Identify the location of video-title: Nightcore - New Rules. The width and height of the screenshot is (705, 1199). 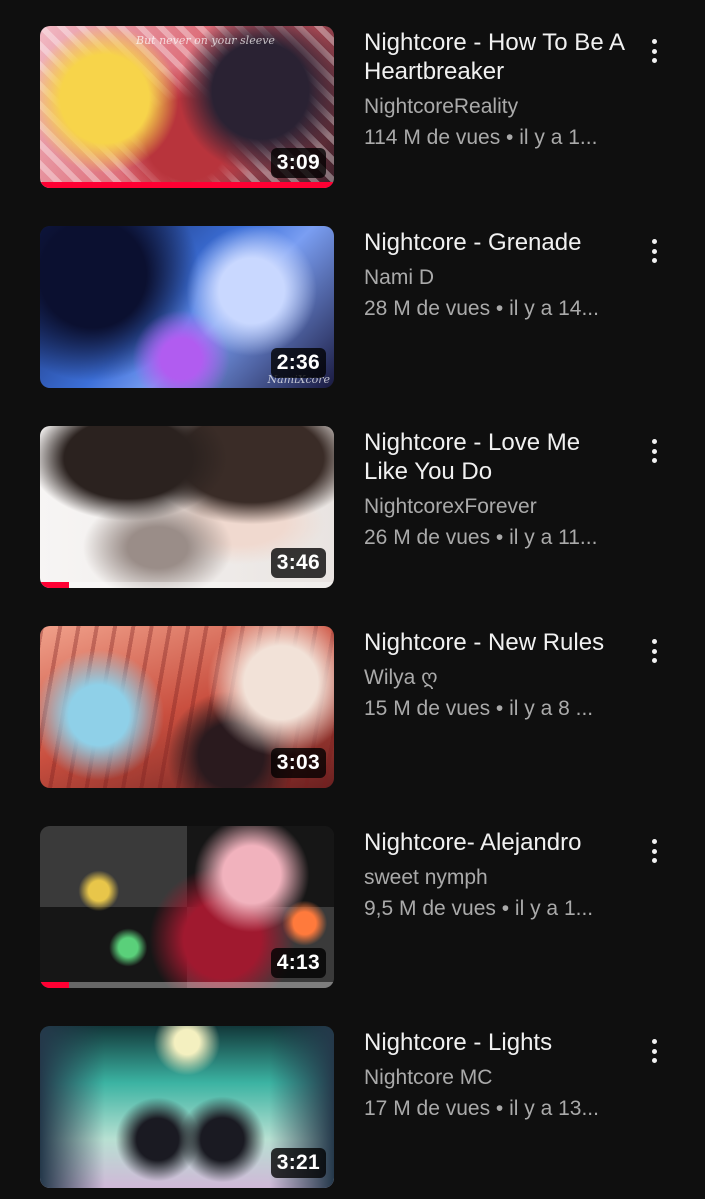
(495, 642).